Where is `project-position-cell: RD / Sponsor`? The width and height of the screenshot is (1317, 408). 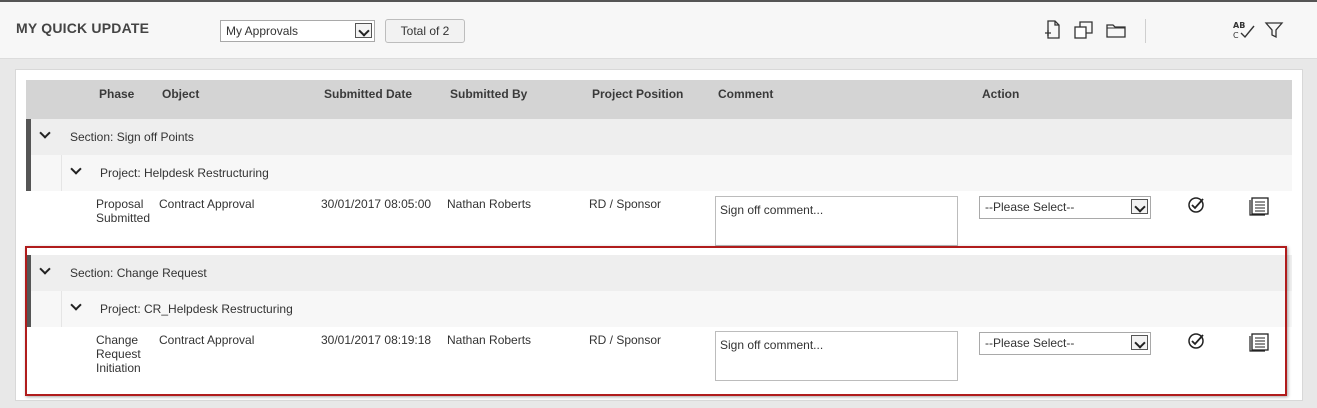 project-position-cell: RD / Sponsor is located at coordinates (625, 204).